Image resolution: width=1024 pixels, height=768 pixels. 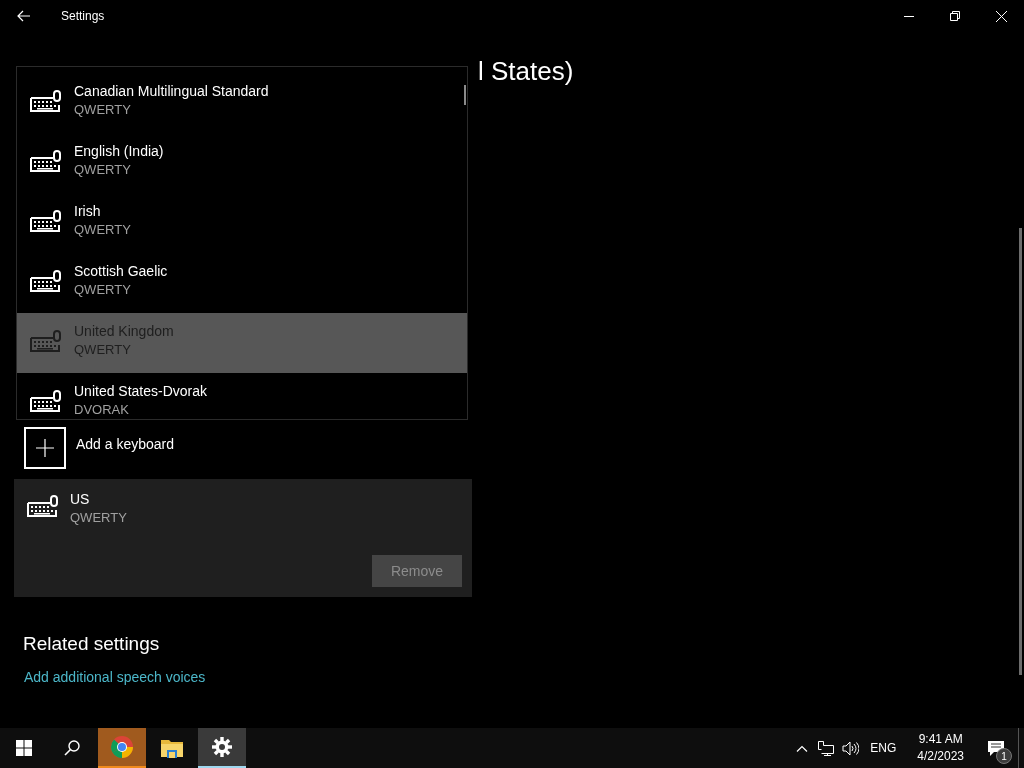 What do you see at coordinates (955, 16) in the screenshot?
I see `restore-icon` at bounding box center [955, 16].